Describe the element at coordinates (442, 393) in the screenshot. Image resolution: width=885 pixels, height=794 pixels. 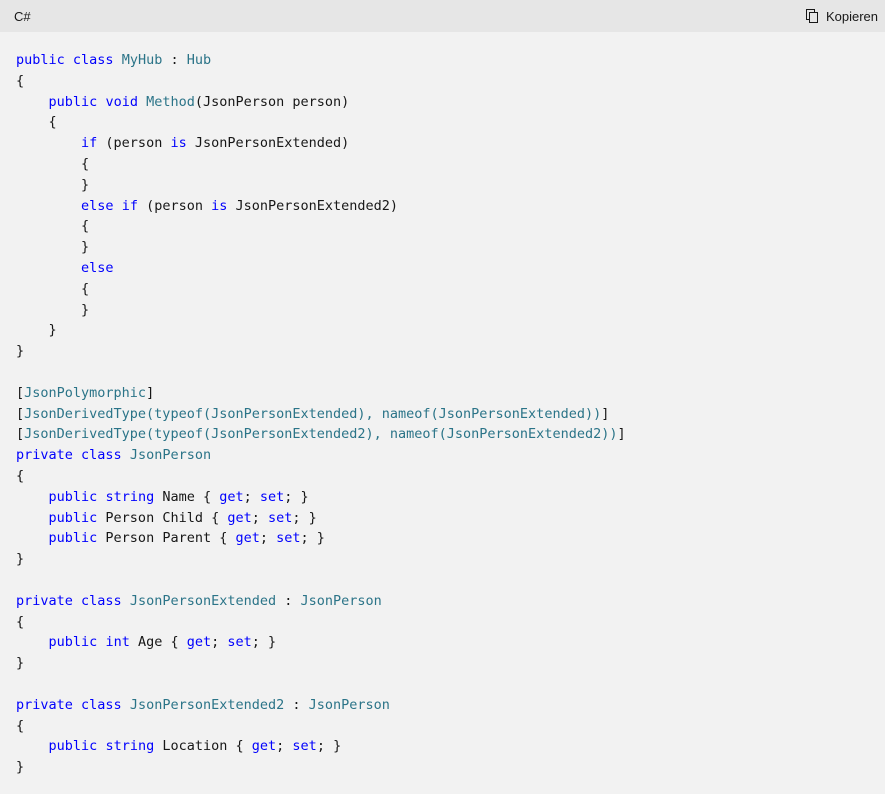
I see `code-line: [JsonPolymorphic]` at that location.